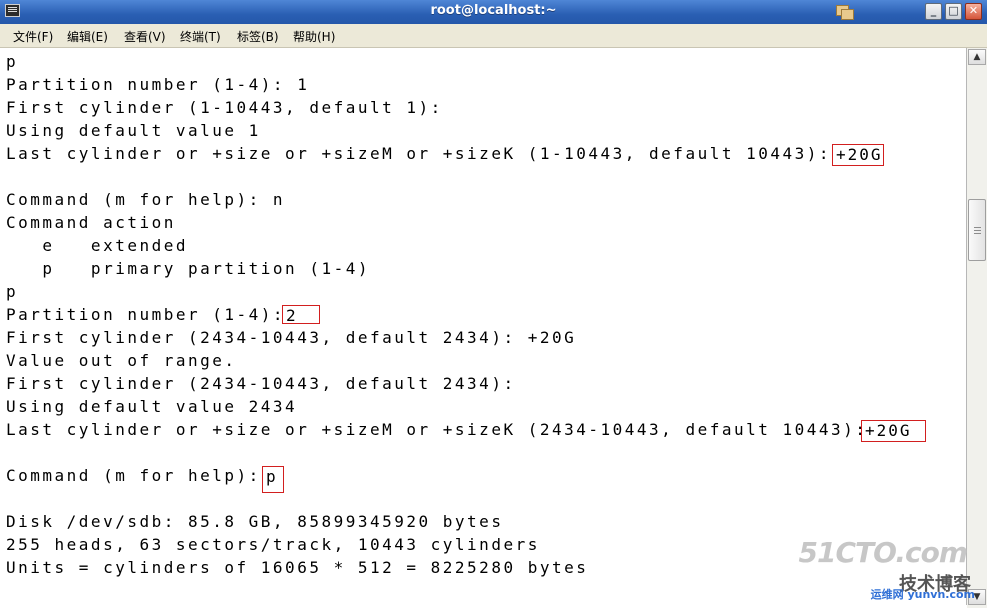 This screenshot has height=608, width=987. What do you see at coordinates (933, 11) in the screenshot?
I see `minimize-button: _` at bounding box center [933, 11].